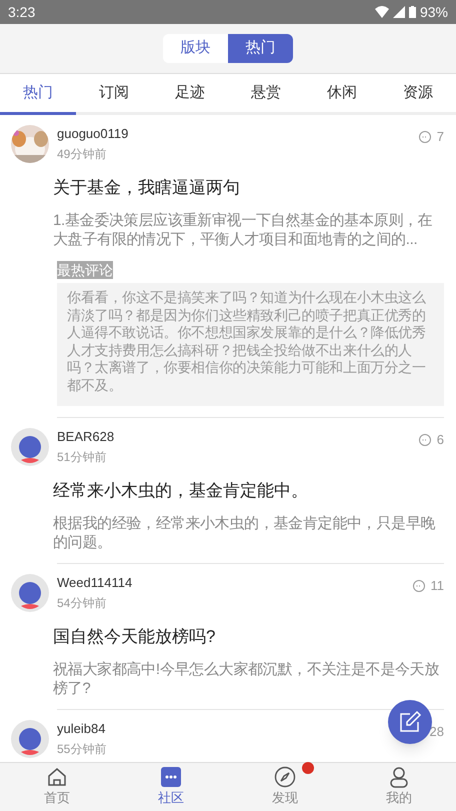 This screenshot has height=811, width=456. I want to click on category-tab: 休闲, so click(342, 94).